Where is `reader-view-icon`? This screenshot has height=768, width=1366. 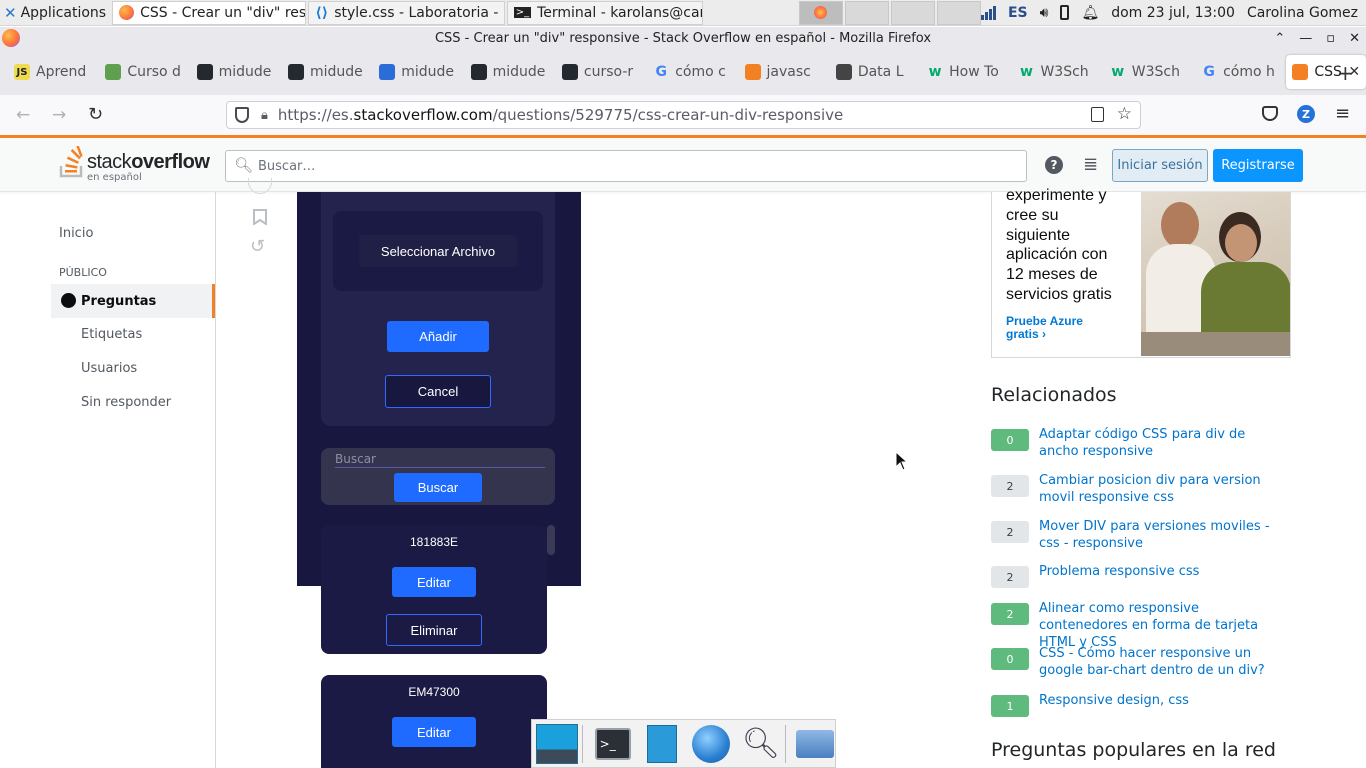
reader-view-icon is located at coordinates (1097, 114).